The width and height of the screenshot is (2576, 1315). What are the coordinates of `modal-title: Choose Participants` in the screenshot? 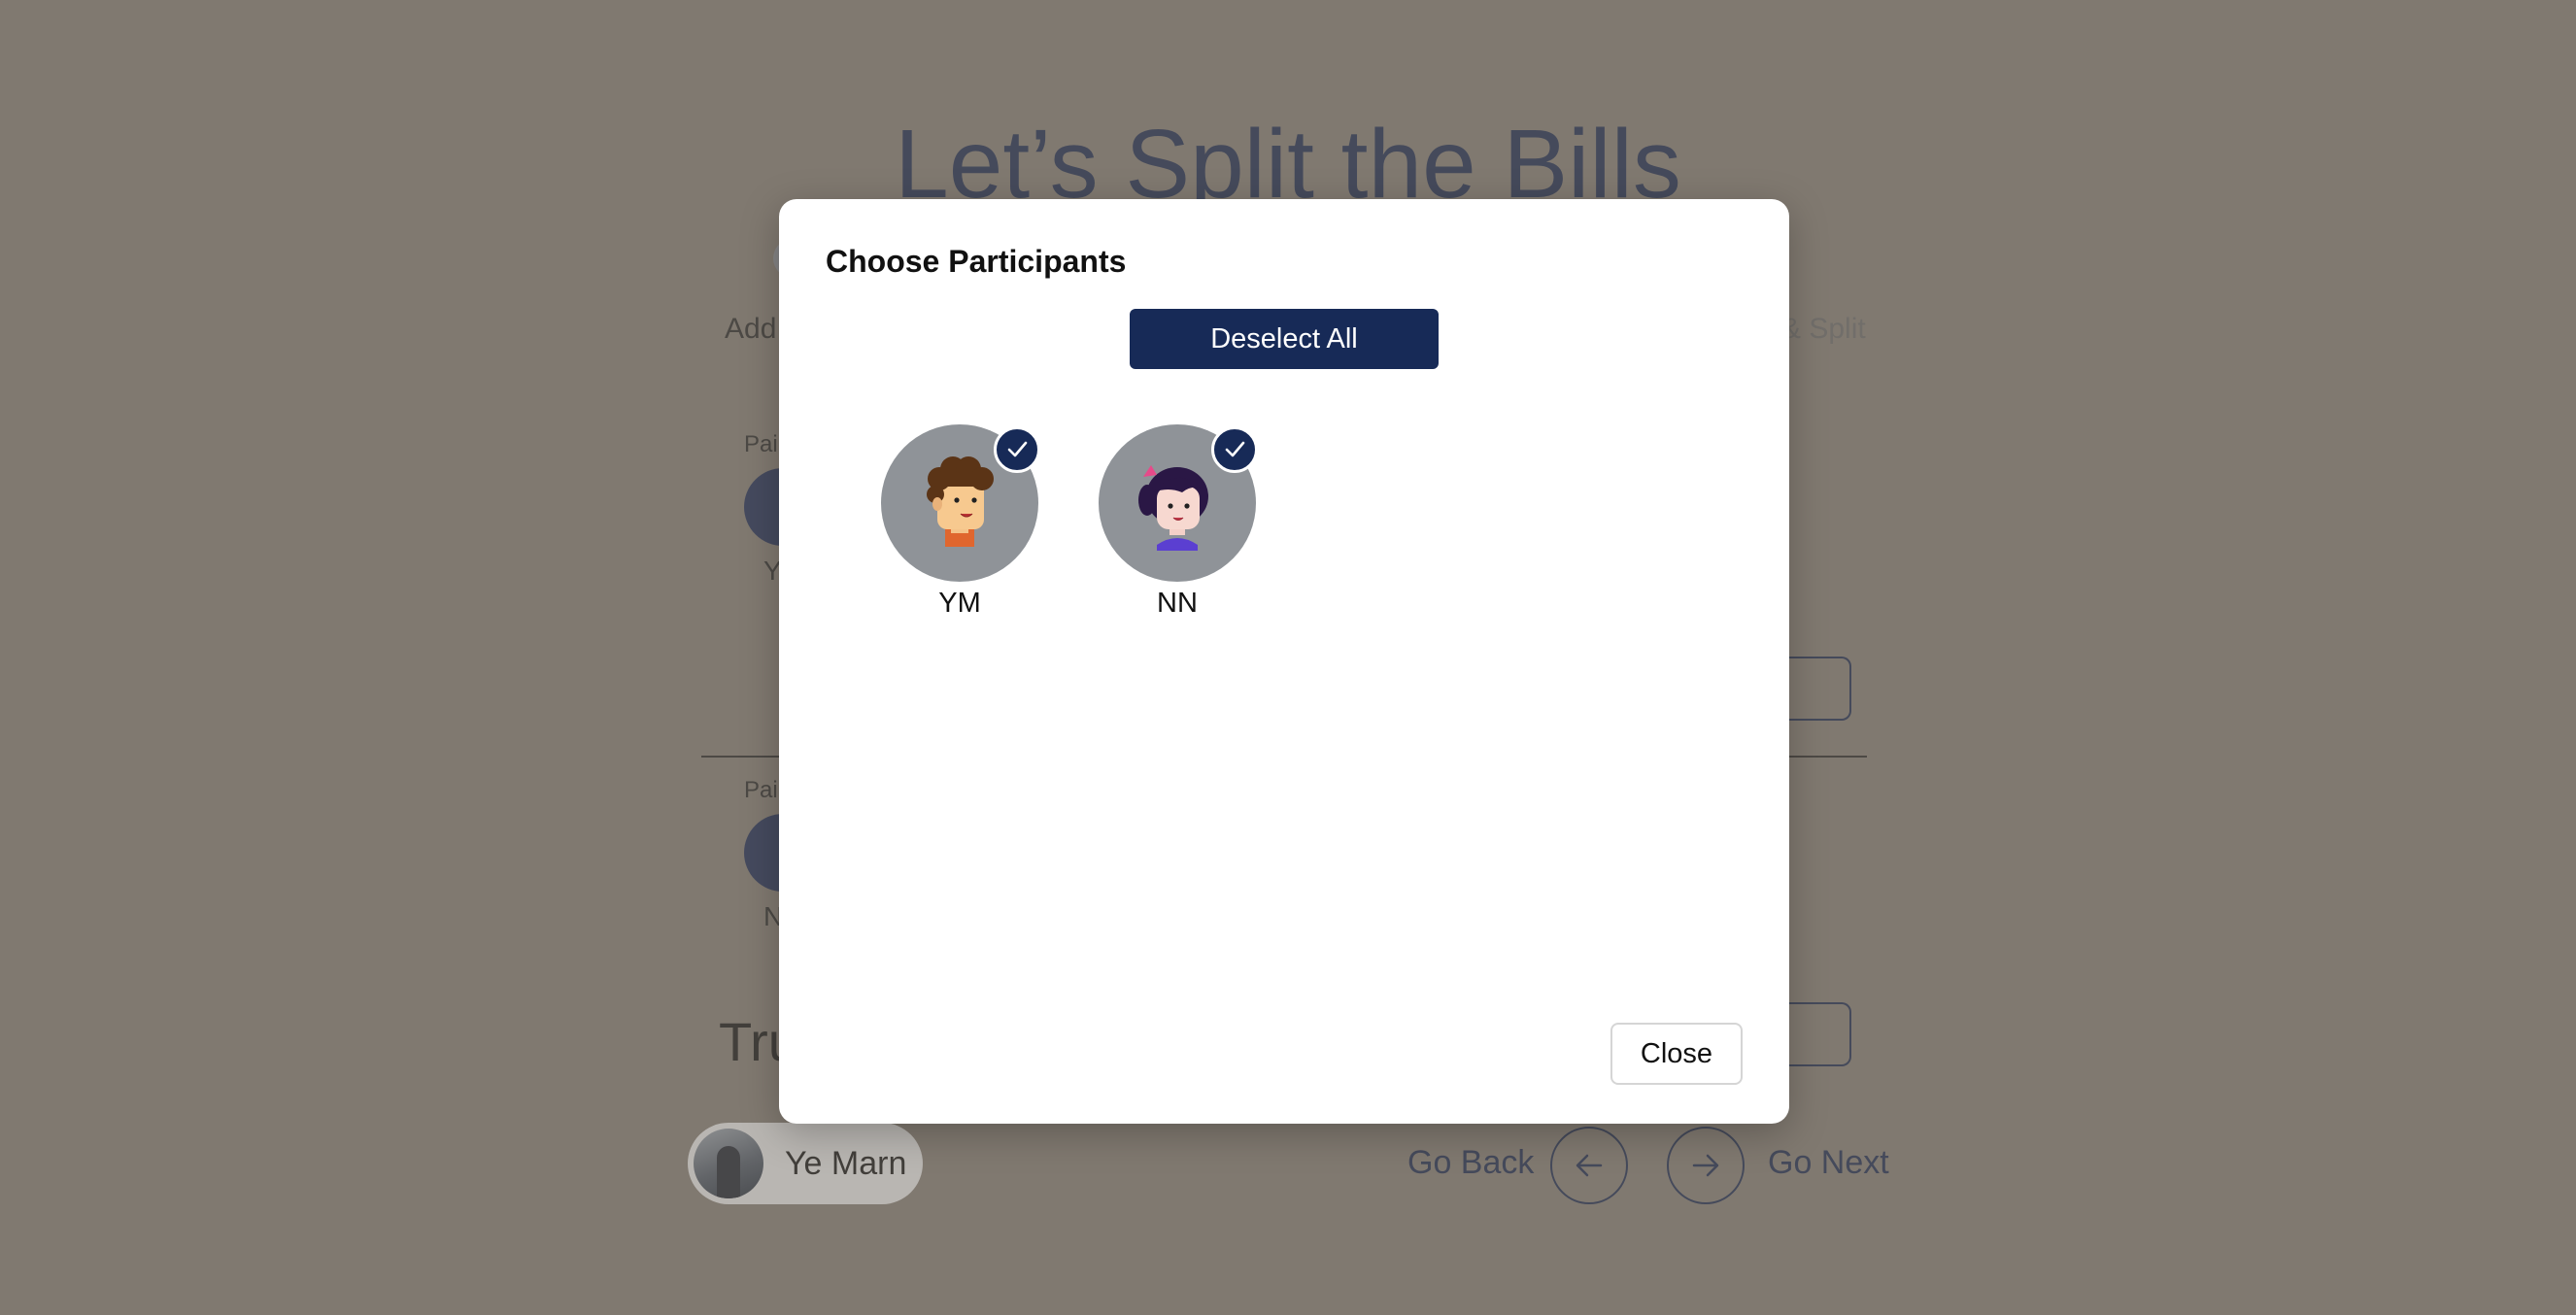 It's located at (976, 261).